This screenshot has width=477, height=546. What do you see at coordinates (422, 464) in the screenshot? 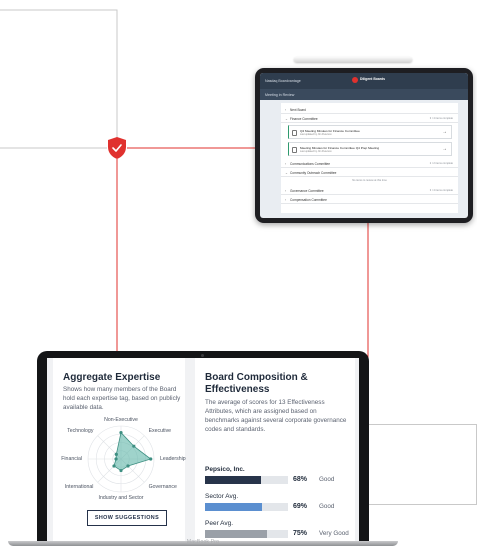
I see `outline-placeholder-box` at bounding box center [422, 464].